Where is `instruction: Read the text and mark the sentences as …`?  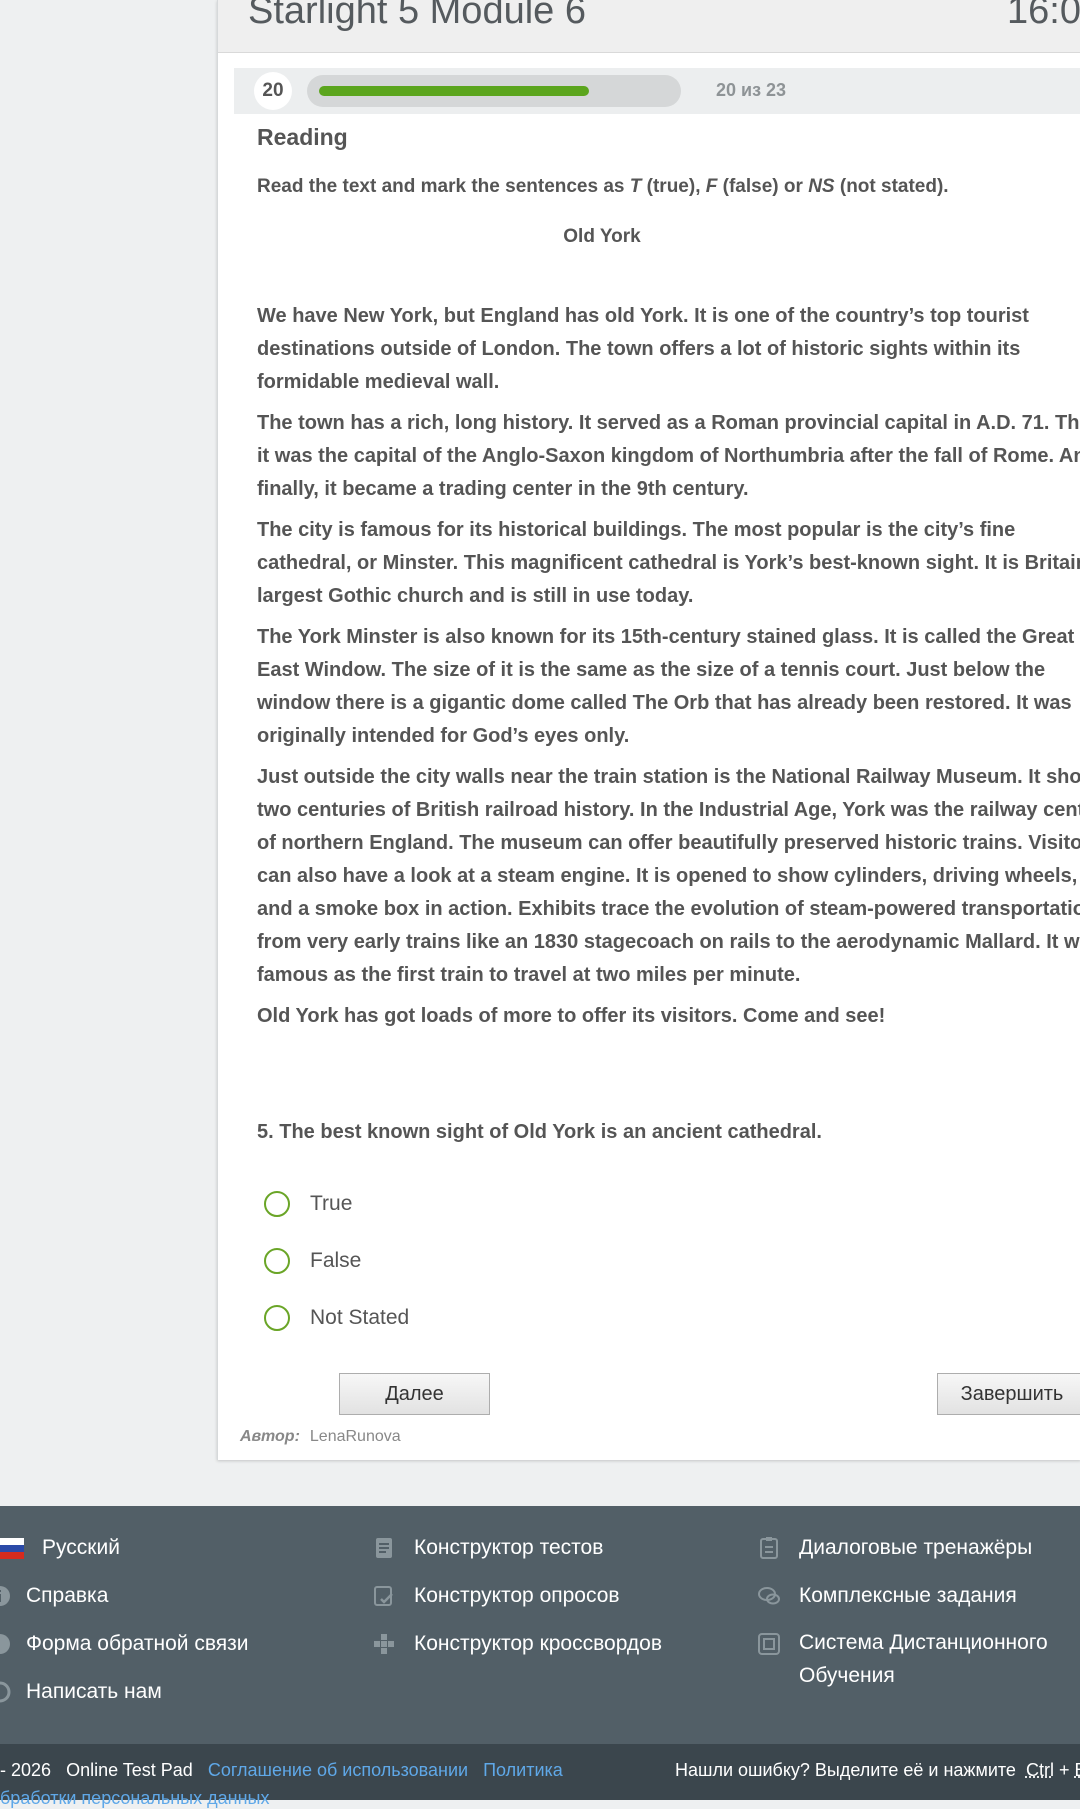 instruction: Read the text and mark the sentences as … is located at coordinates (668, 187).